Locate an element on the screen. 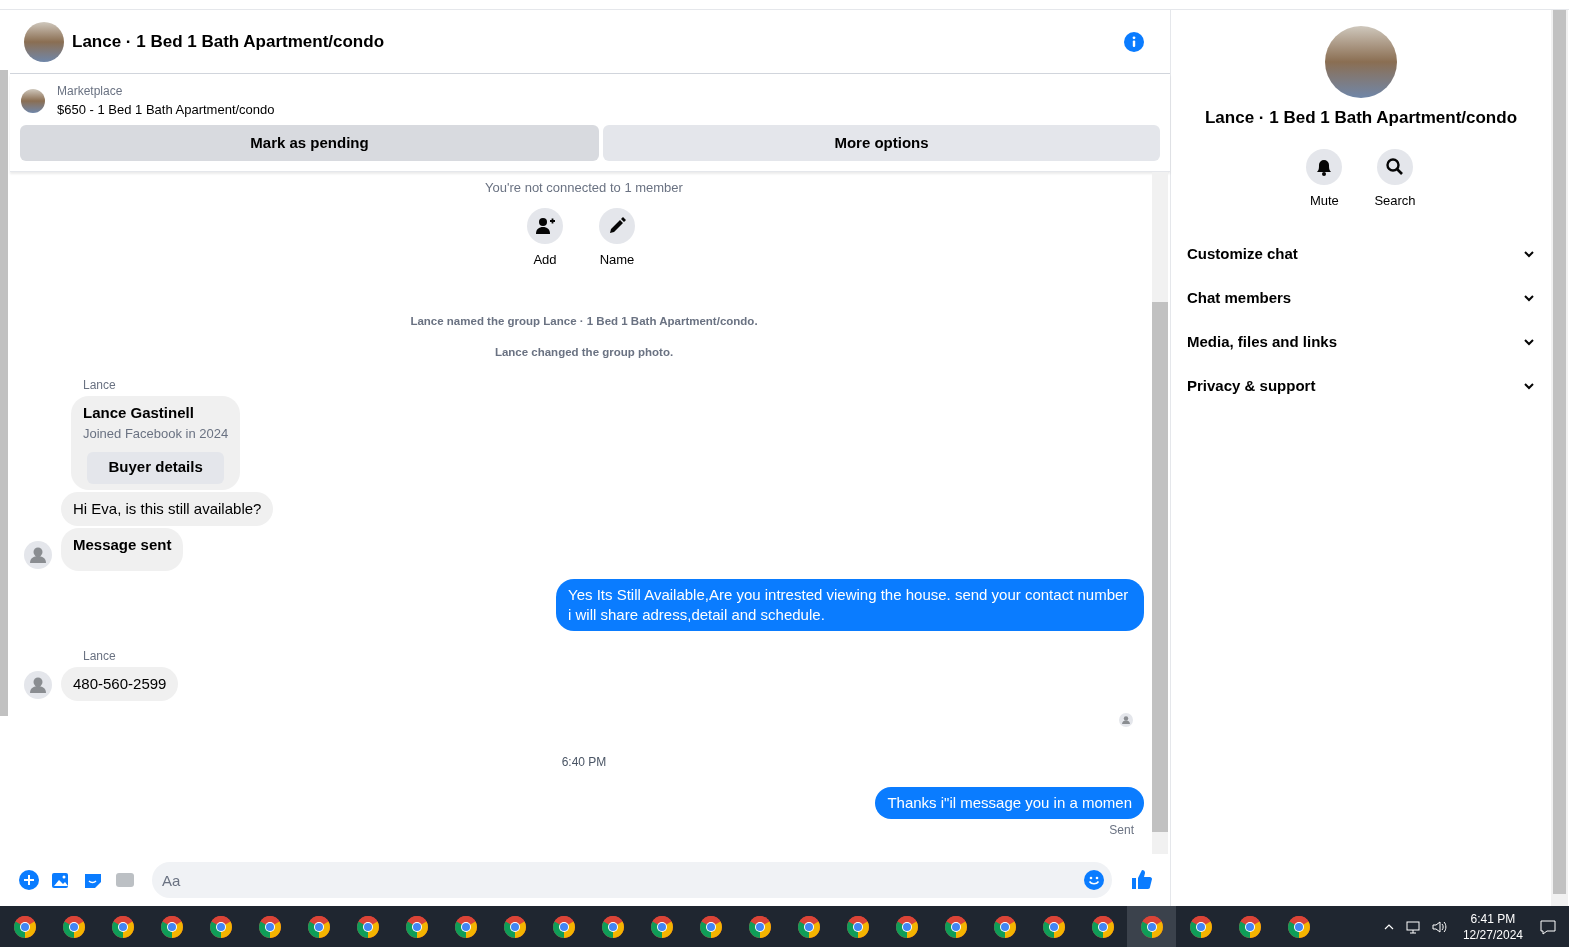 Image resolution: width=1569 pixels, height=947 pixels. message-bubble: 480-560-2599 is located at coordinates (120, 683).